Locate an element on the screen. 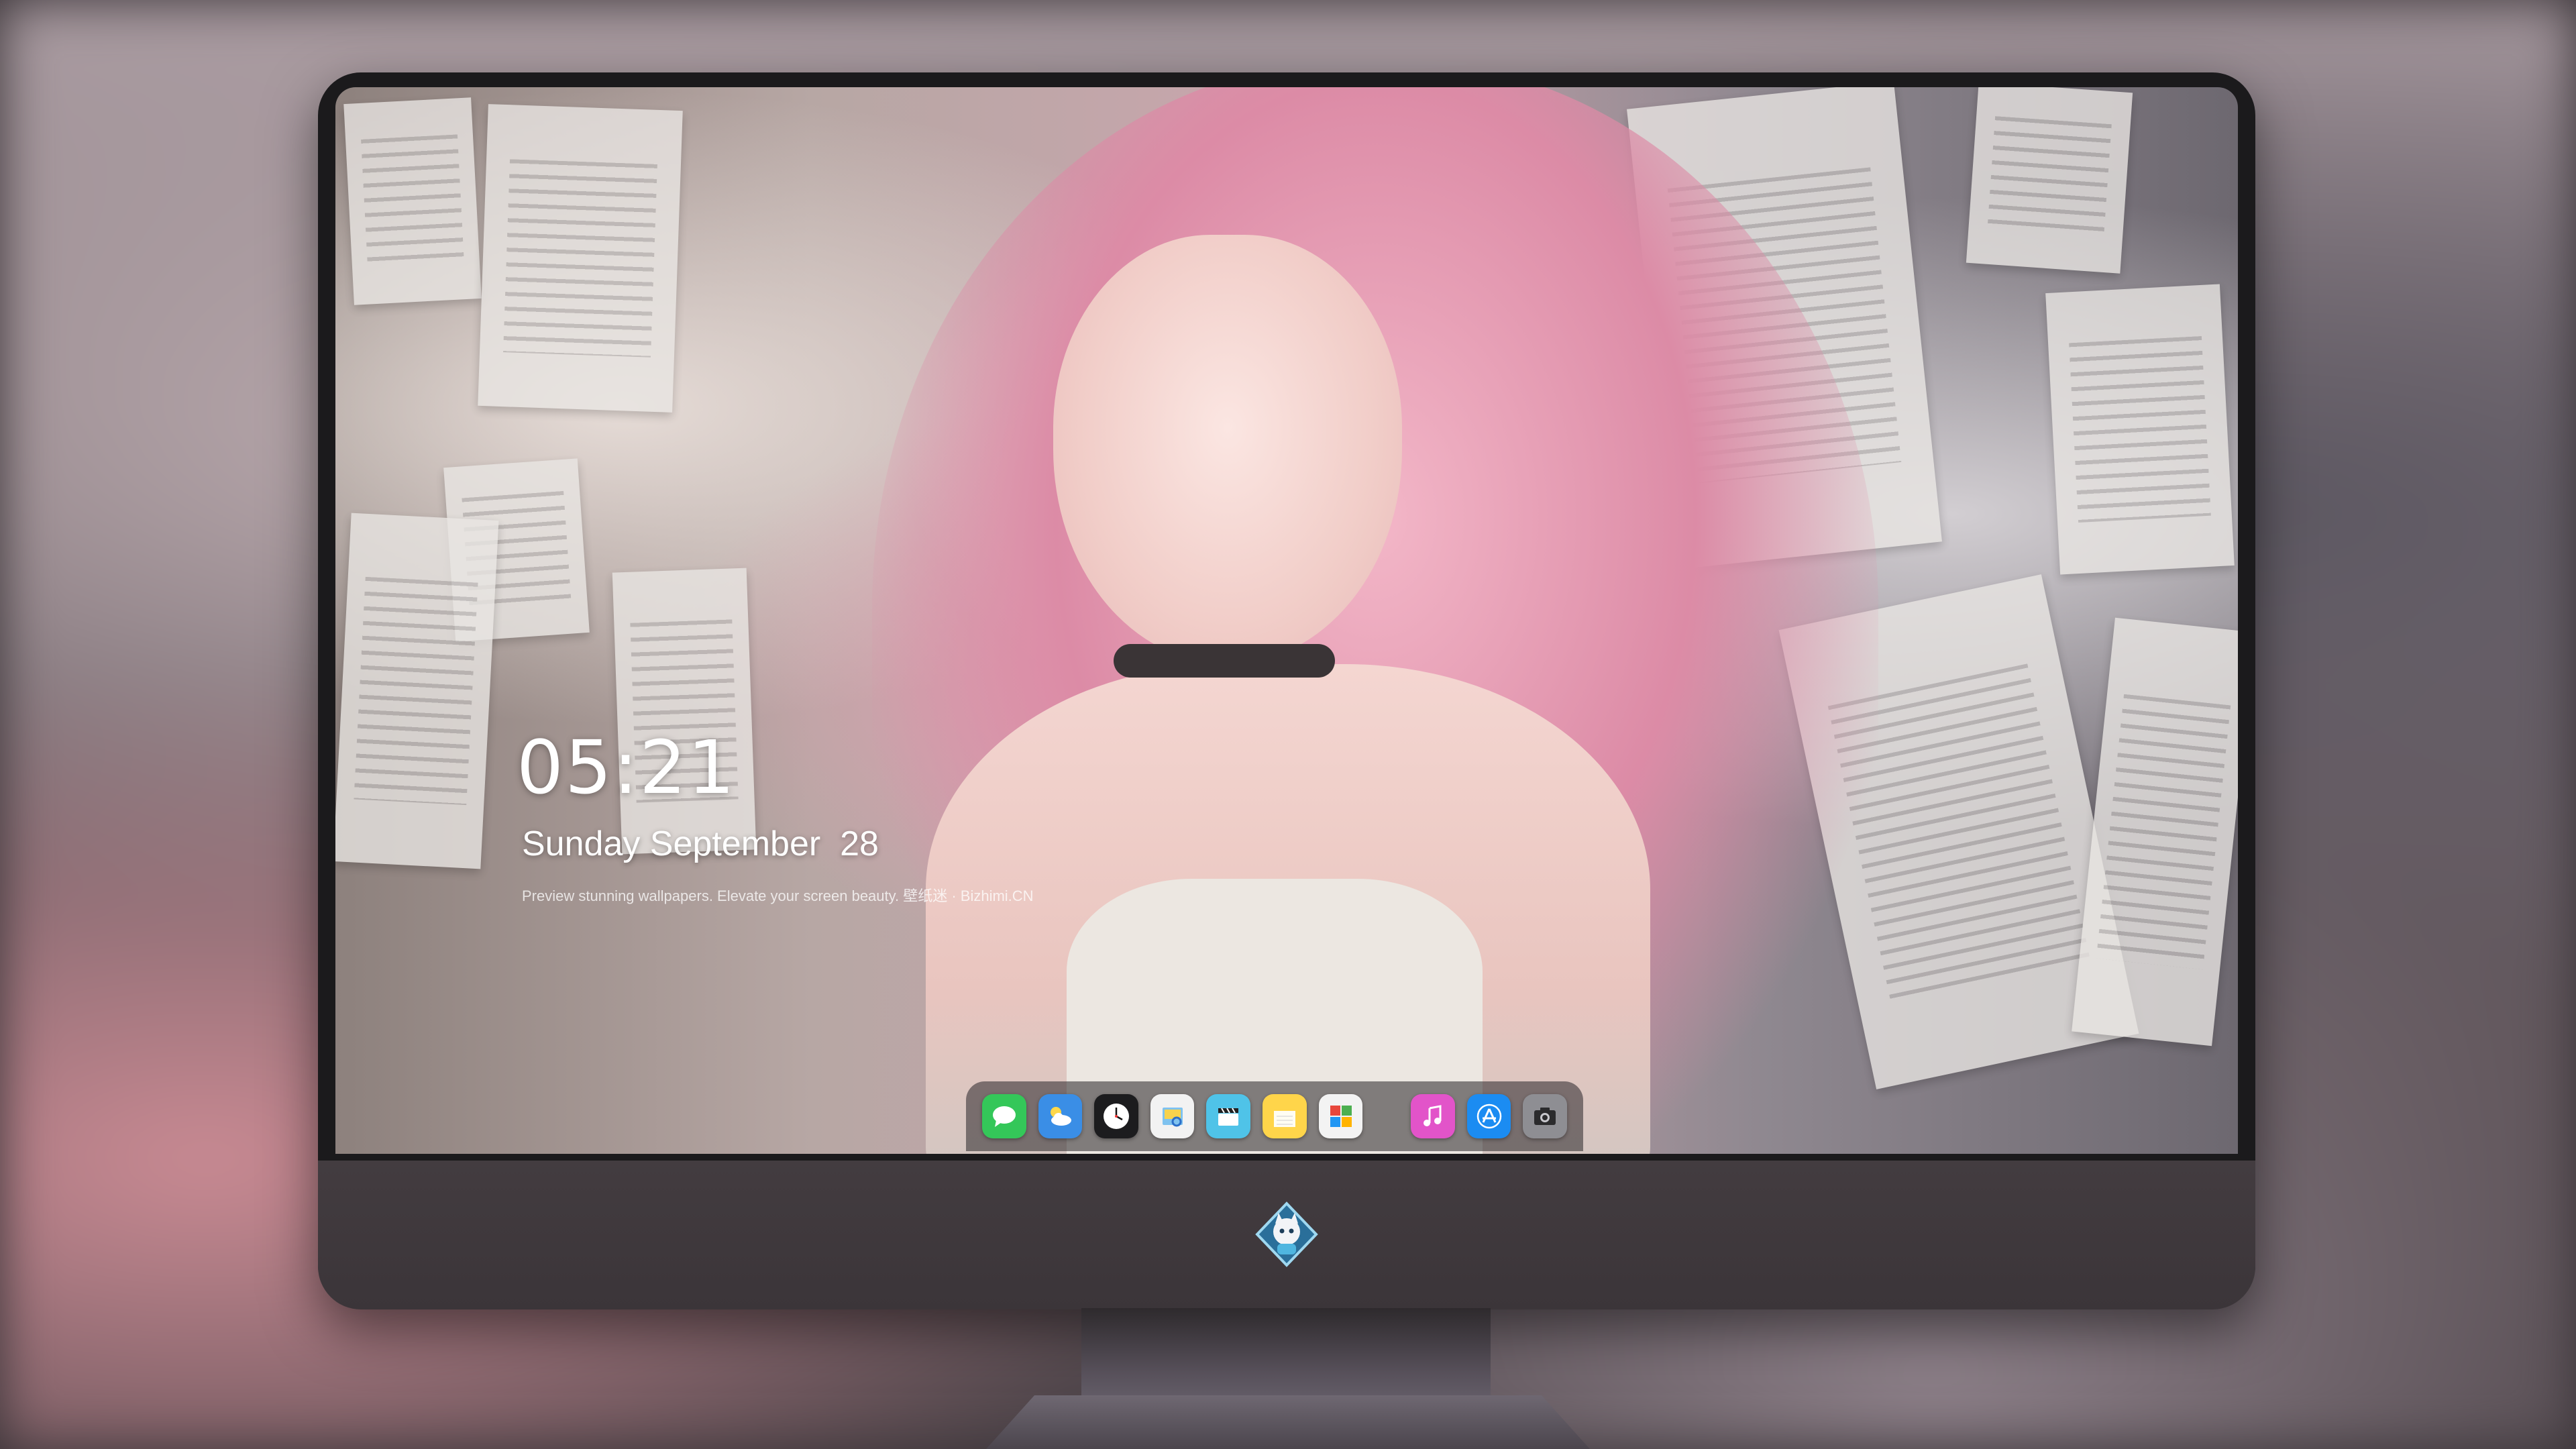 The height and width of the screenshot is (1449, 2576). messages-icon is located at coordinates (1004, 1116).